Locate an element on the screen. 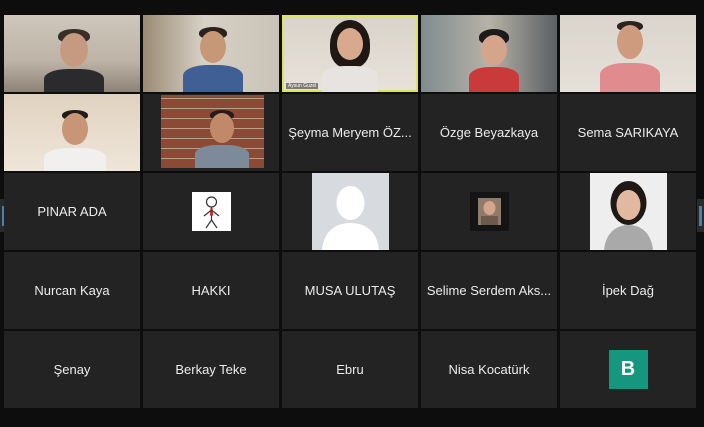 This screenshot has height=427, width=704. initial-avatar: B is located at coordinates (628, 369).